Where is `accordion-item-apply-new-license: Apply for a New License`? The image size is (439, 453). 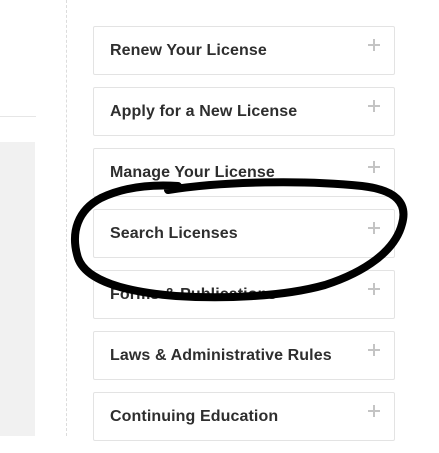 accordion-item-apply-new-license: Apply for a New License is located at coordinates (244, 111).